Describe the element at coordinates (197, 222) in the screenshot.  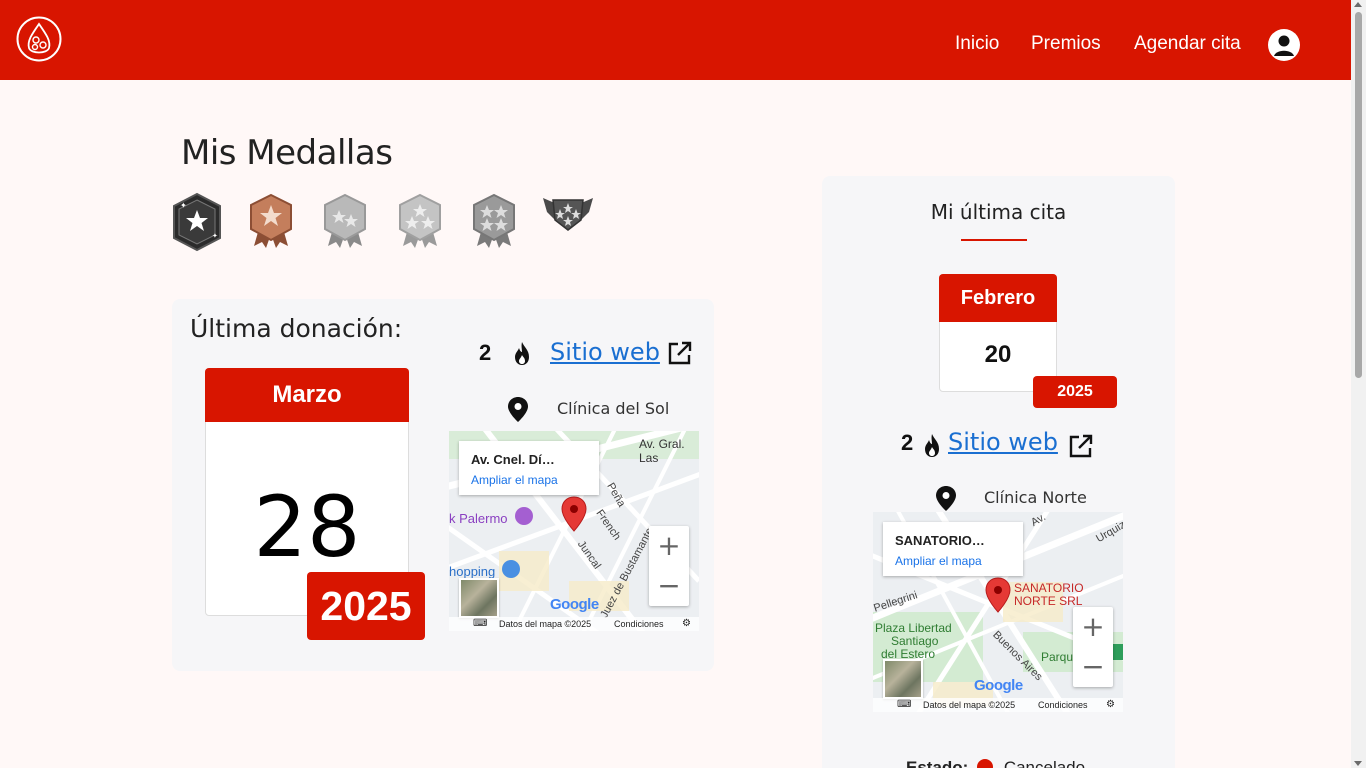
I see `black-star-medal-icon: ✦ ✦` at that location.